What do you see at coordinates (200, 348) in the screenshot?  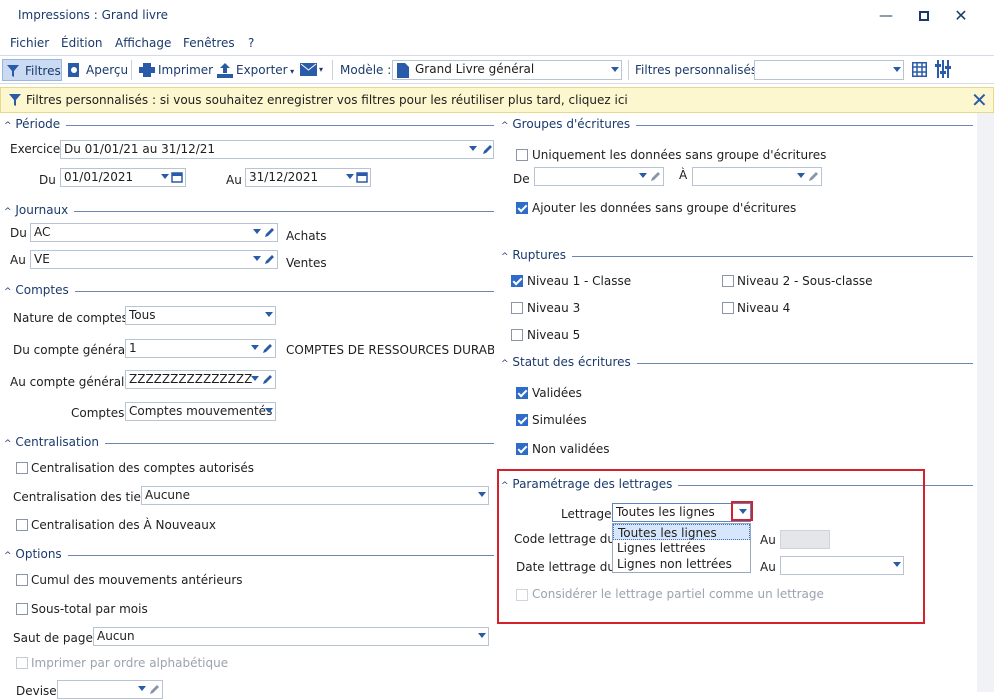 I see `compte-du-select: 1` at bounding box center [200, 348].